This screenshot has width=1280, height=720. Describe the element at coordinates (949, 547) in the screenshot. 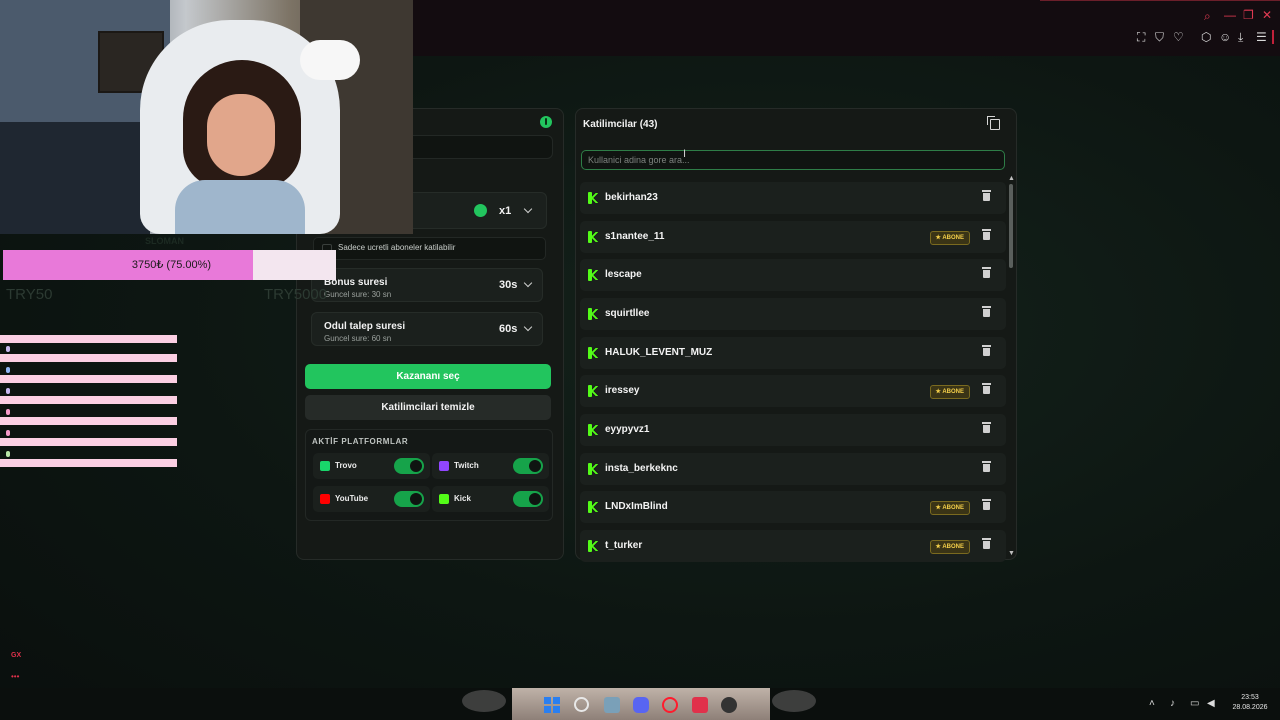

I see `subscriber-badge: ★ ABONE` at that location.